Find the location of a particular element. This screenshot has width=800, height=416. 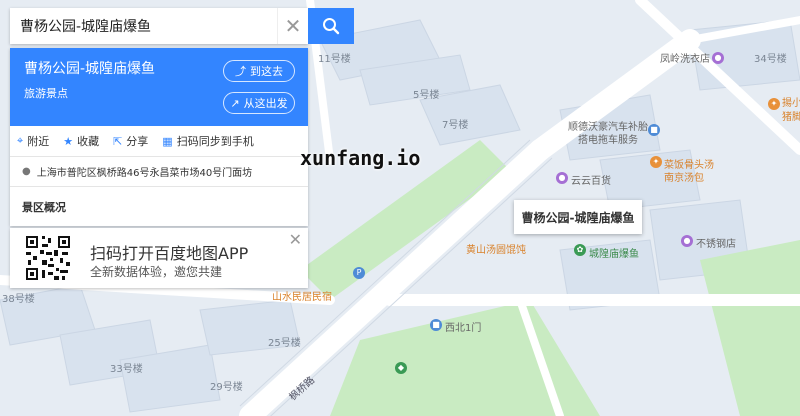

building-label: 34号楼 is located at coordinates (770, 59).